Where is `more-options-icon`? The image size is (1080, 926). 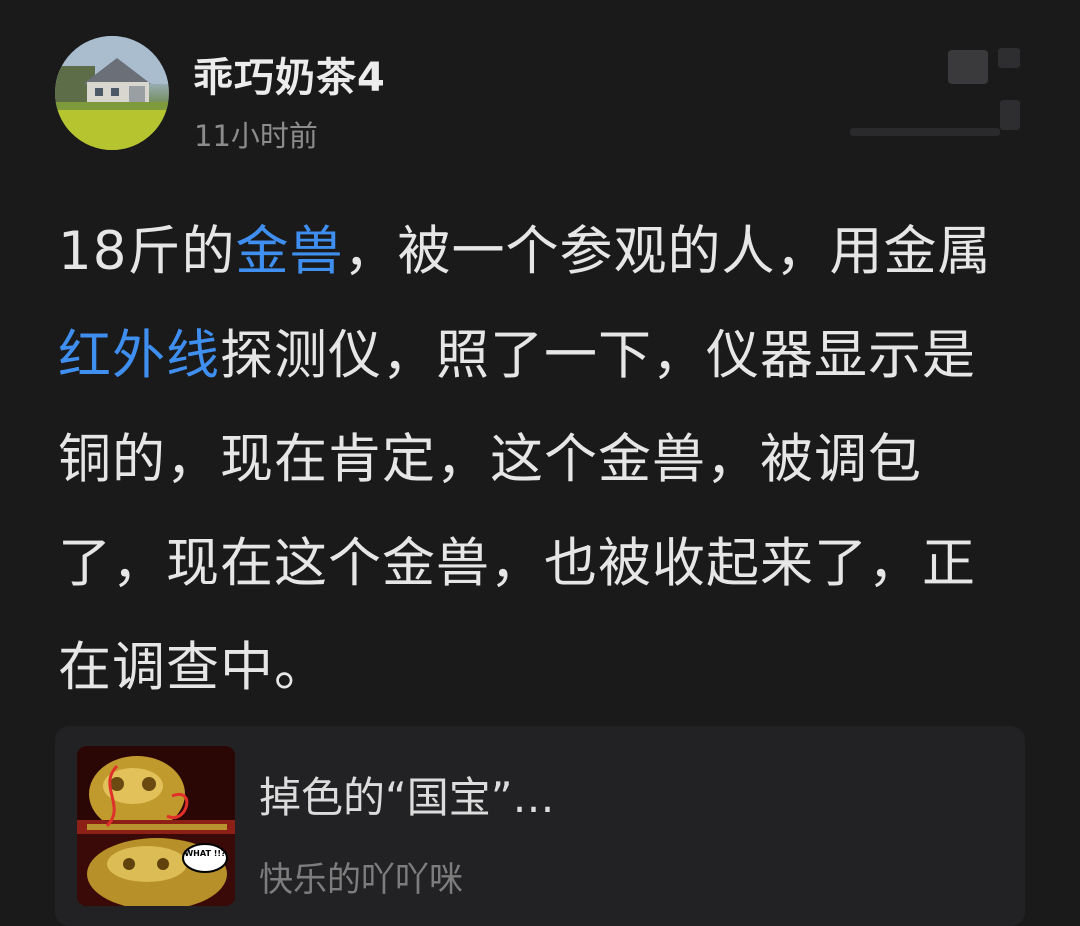 more-options-icon is located at coordinates (937, 90).